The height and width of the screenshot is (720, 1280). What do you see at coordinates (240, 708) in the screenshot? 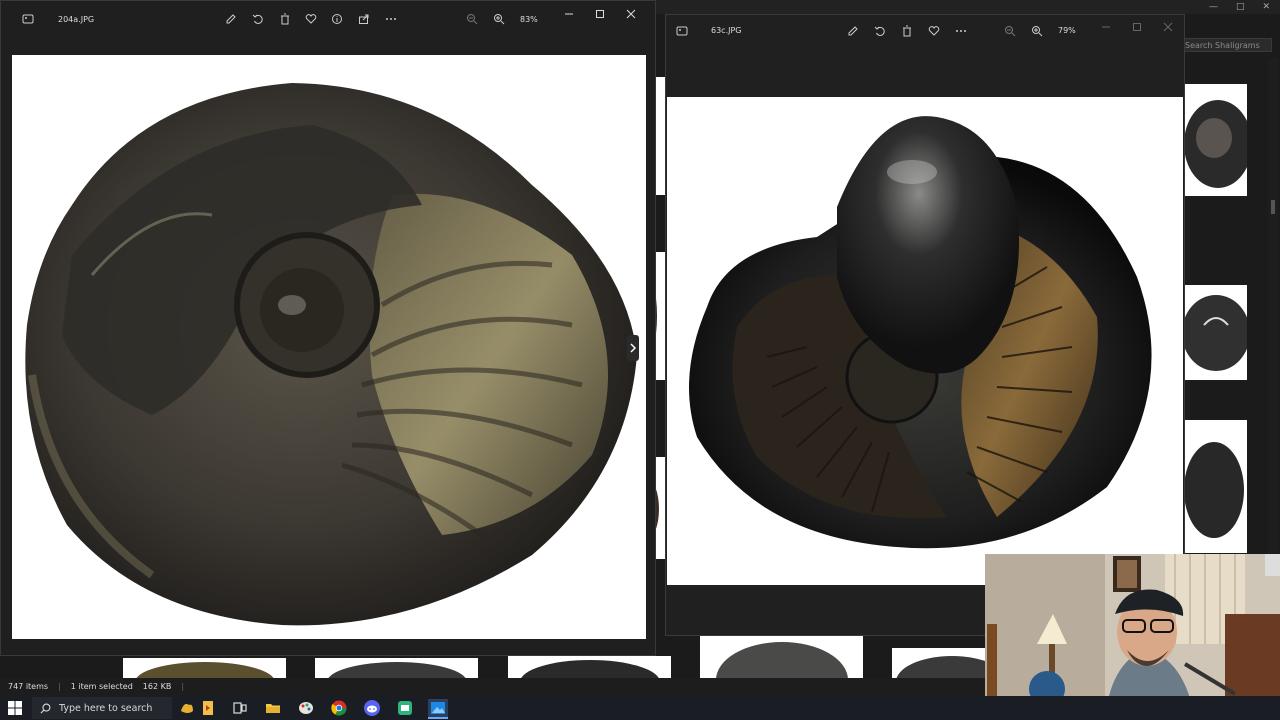
I see `task-view-icon` at bounding box center [240, 708].